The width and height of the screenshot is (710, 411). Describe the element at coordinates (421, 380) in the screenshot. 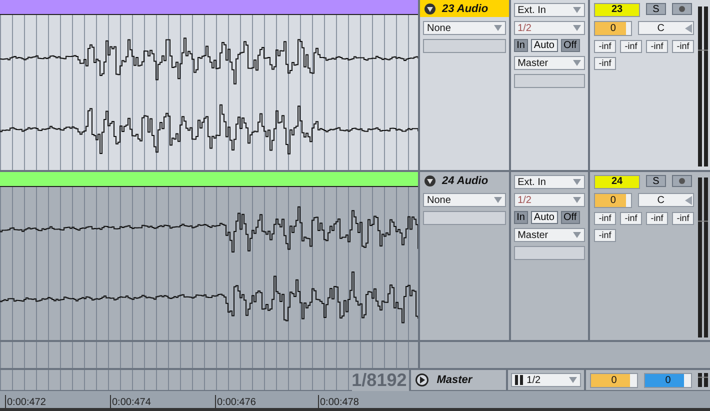

I see `play-icon` at that location.